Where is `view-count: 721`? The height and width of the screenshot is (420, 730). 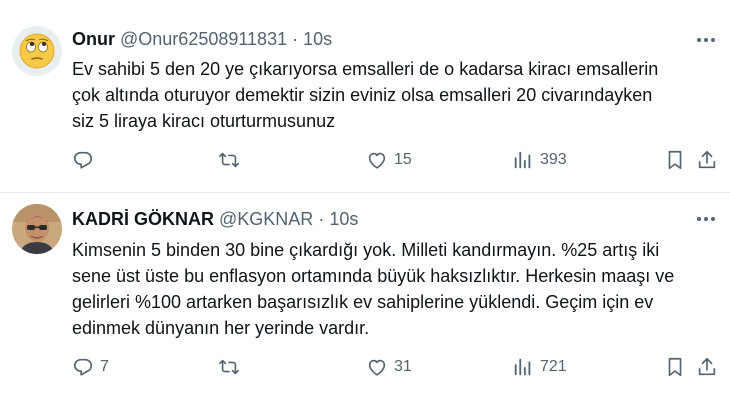 view-count: 721 is located at coordinates (553, 366).